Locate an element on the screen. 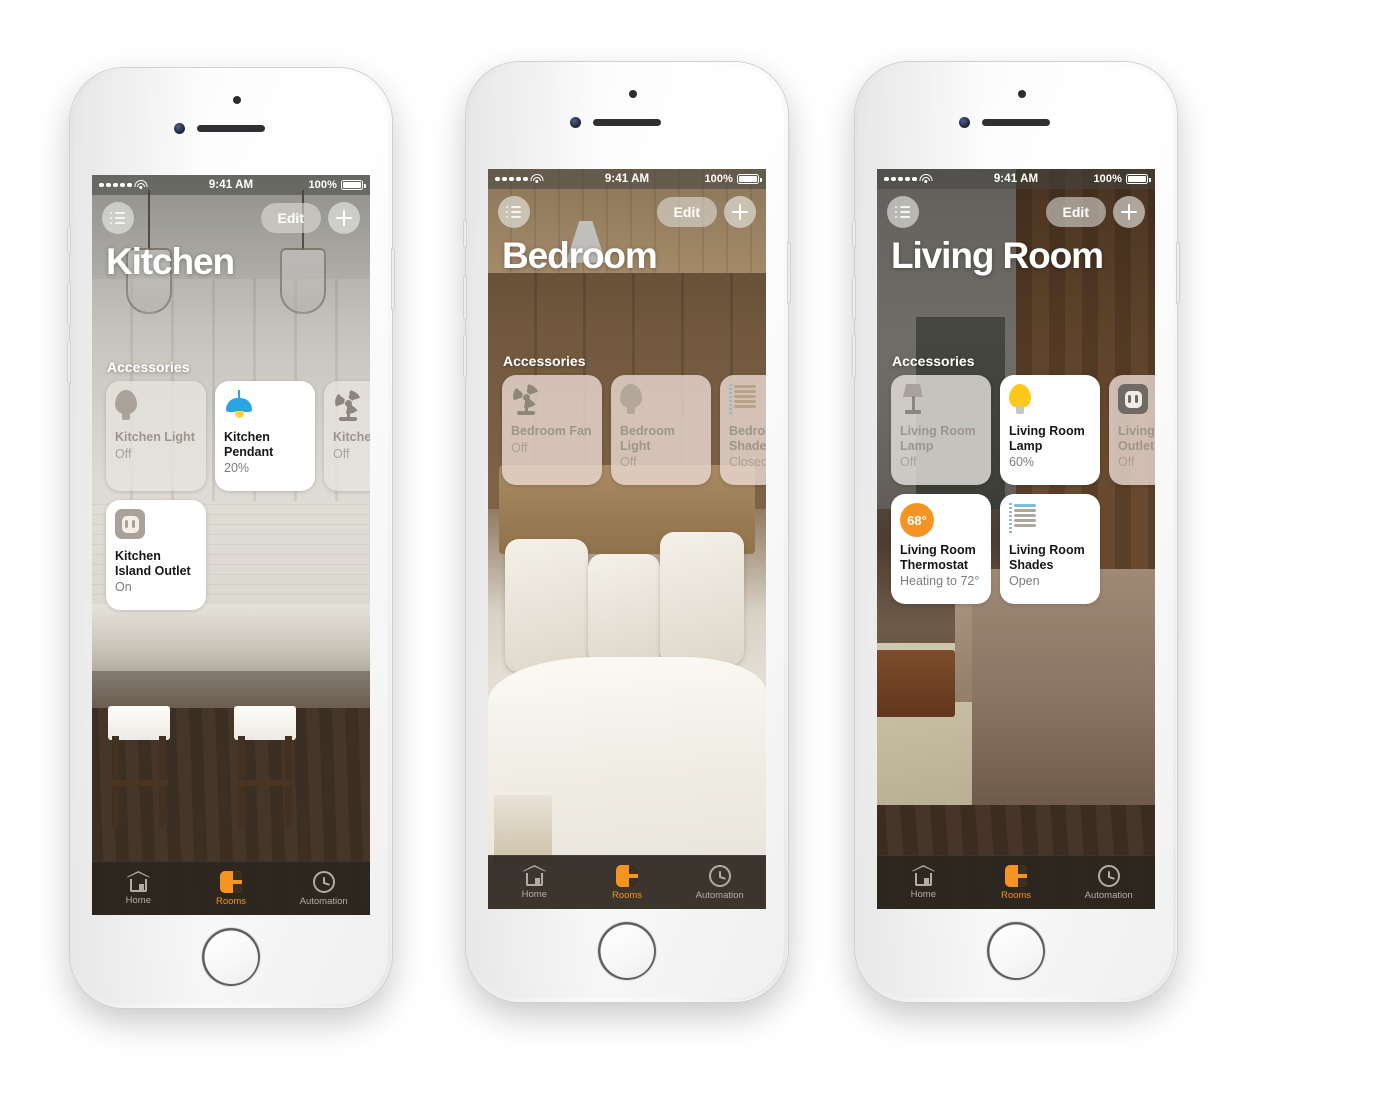 Image resolution: width=1394 pixels, height=1110 pixels. shades-icon is located at coordinates (1024, 518).